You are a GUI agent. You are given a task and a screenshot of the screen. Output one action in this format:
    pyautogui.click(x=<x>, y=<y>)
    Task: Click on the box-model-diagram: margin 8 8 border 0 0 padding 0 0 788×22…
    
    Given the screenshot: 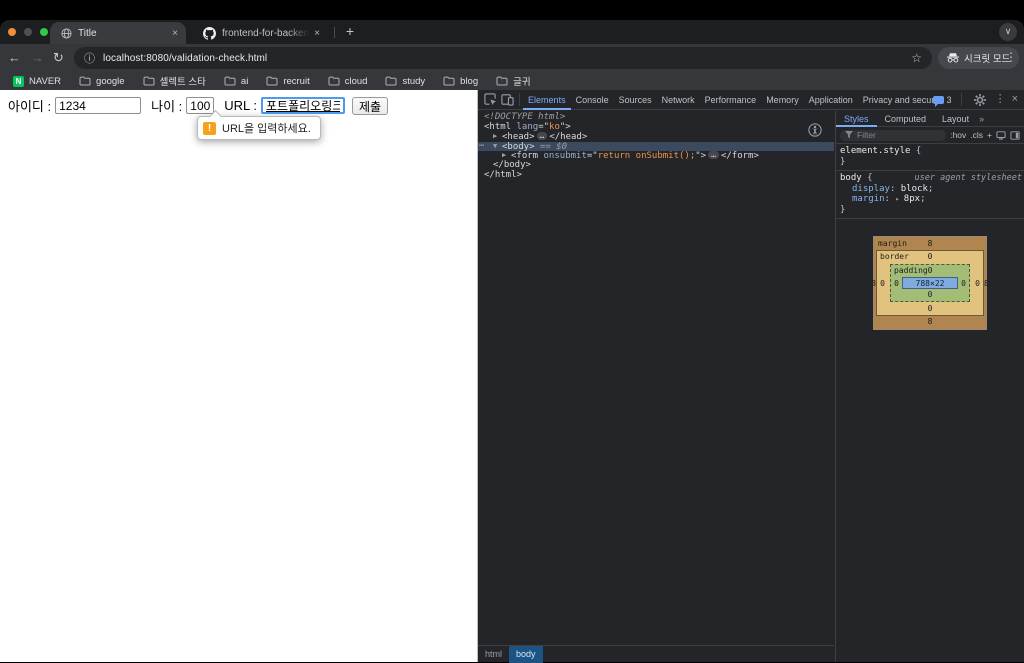 What is the action you would take?
    pyautogui.click(x=930, y=283)
    